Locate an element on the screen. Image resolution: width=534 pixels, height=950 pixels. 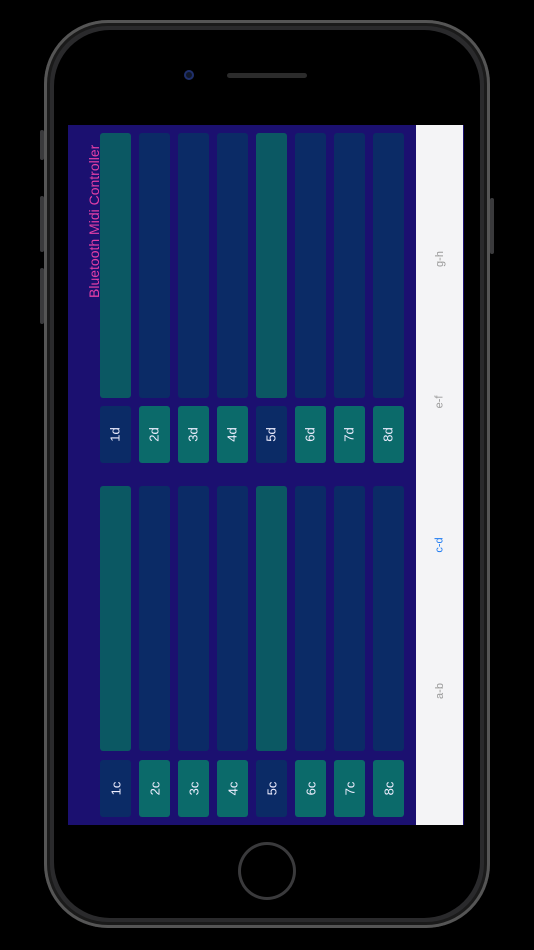
fader-3d is located at coordinates (193, 265).